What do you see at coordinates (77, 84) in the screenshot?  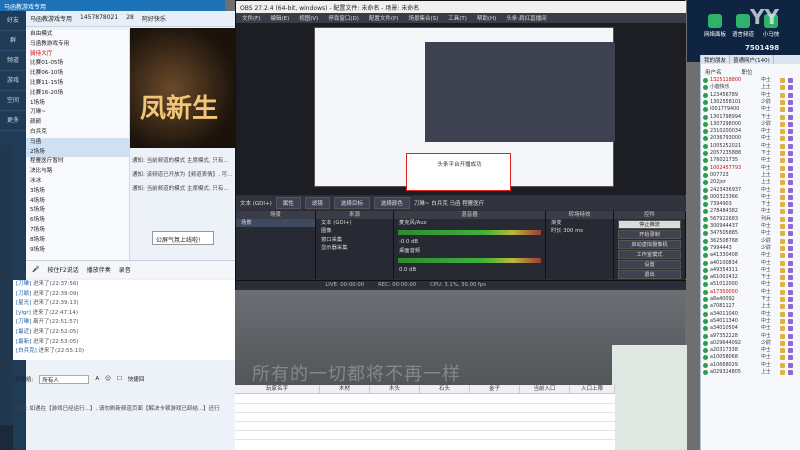 I see `channel-tree-item: 比赛11-15场` at bounding box center [77, 84].